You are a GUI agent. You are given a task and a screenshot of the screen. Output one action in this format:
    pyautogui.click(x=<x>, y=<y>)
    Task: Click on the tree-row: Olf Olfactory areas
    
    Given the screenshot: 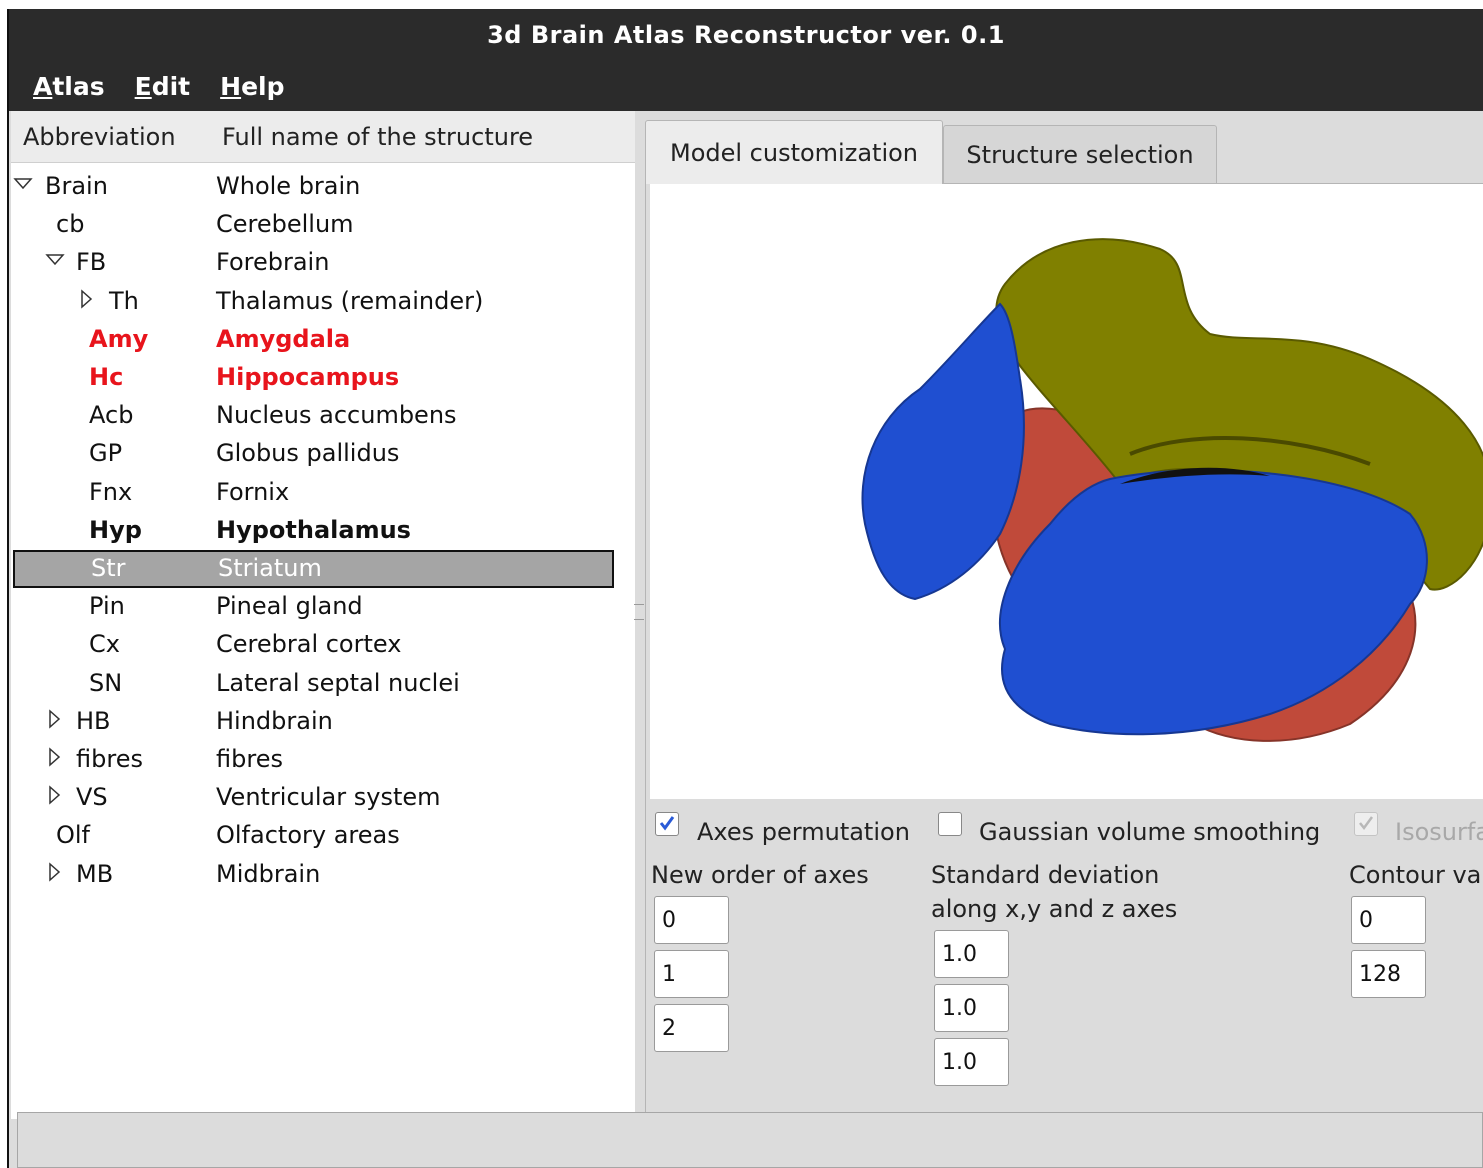 What is the action you would take?
    pyautogui.click(x=323, y=836)
    